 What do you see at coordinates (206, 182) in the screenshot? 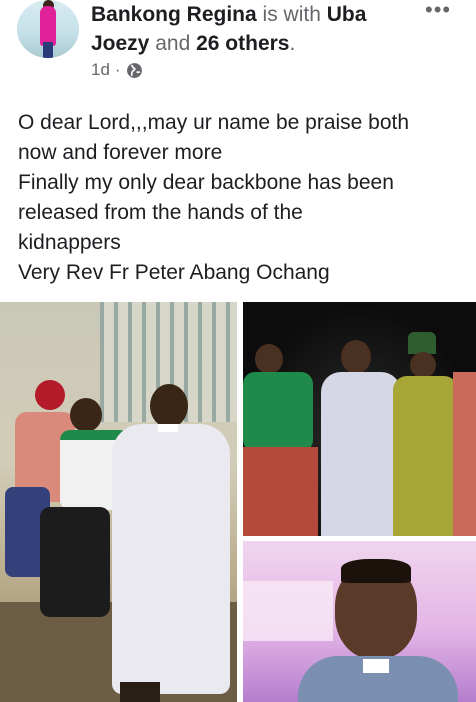
I see `post-line: Finally my only dear backbone has been` at bounding box center [206, 182].